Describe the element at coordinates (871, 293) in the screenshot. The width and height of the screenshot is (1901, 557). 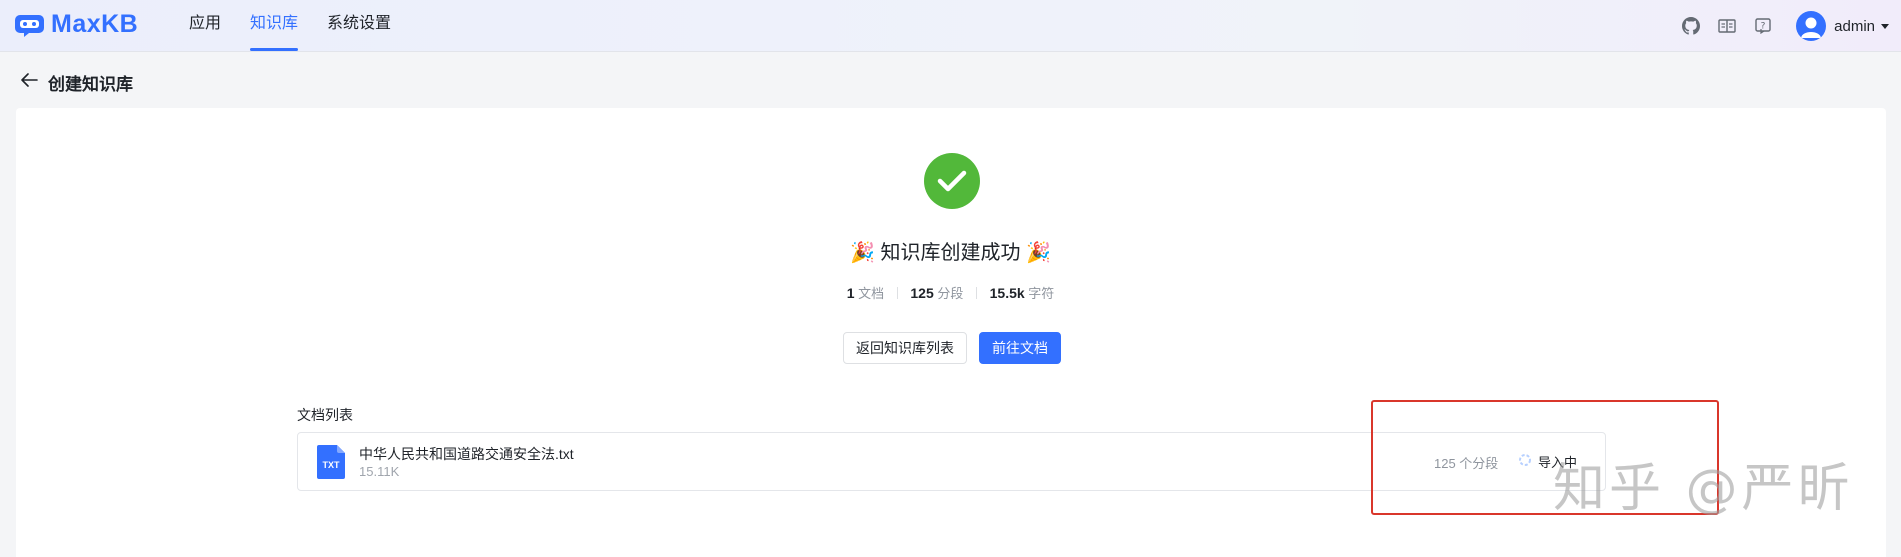
I see `doc-unit: 文档` at that location.